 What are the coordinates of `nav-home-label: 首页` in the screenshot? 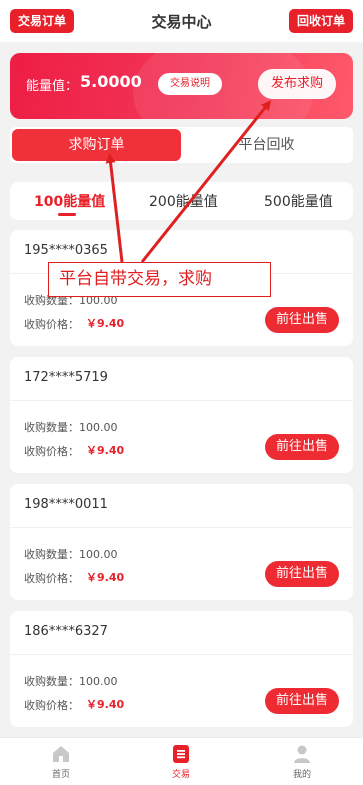 It's located at (60, 775).